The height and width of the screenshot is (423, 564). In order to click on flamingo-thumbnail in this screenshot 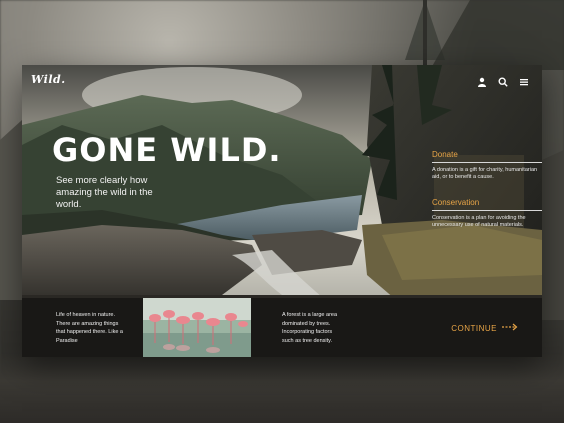, I will do `click(197, 327)`.